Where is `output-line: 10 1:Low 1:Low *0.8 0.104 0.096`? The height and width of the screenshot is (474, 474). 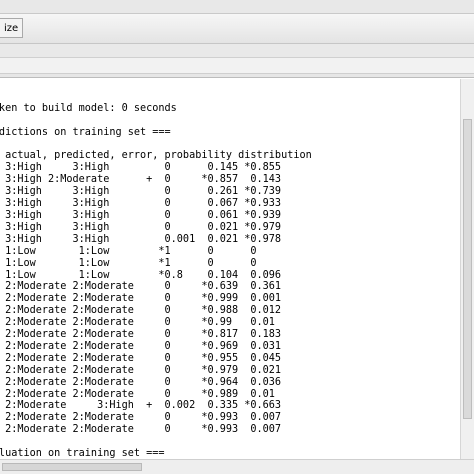
output-line: 10 1:Low 1:Low *0.8 0.104 0.096 is located at coordinates (143, 275).